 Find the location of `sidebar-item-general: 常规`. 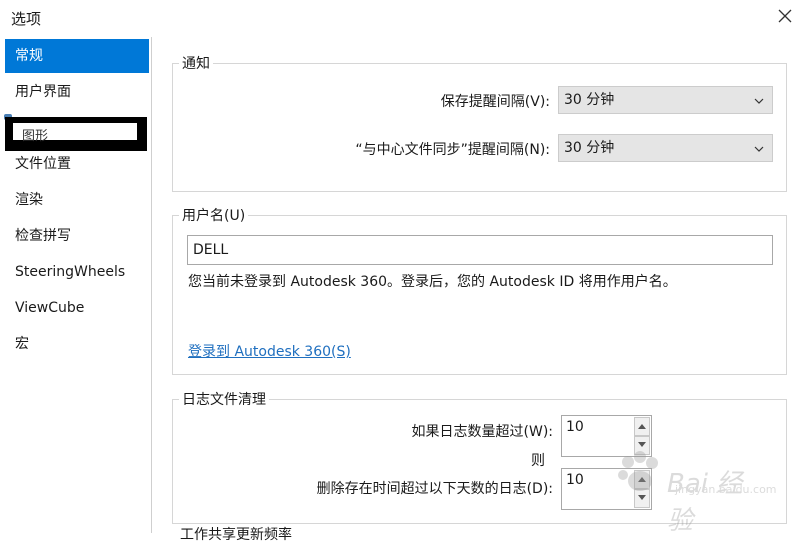

sidebar-item-general: 常规 is located at coordinates (77, 56).